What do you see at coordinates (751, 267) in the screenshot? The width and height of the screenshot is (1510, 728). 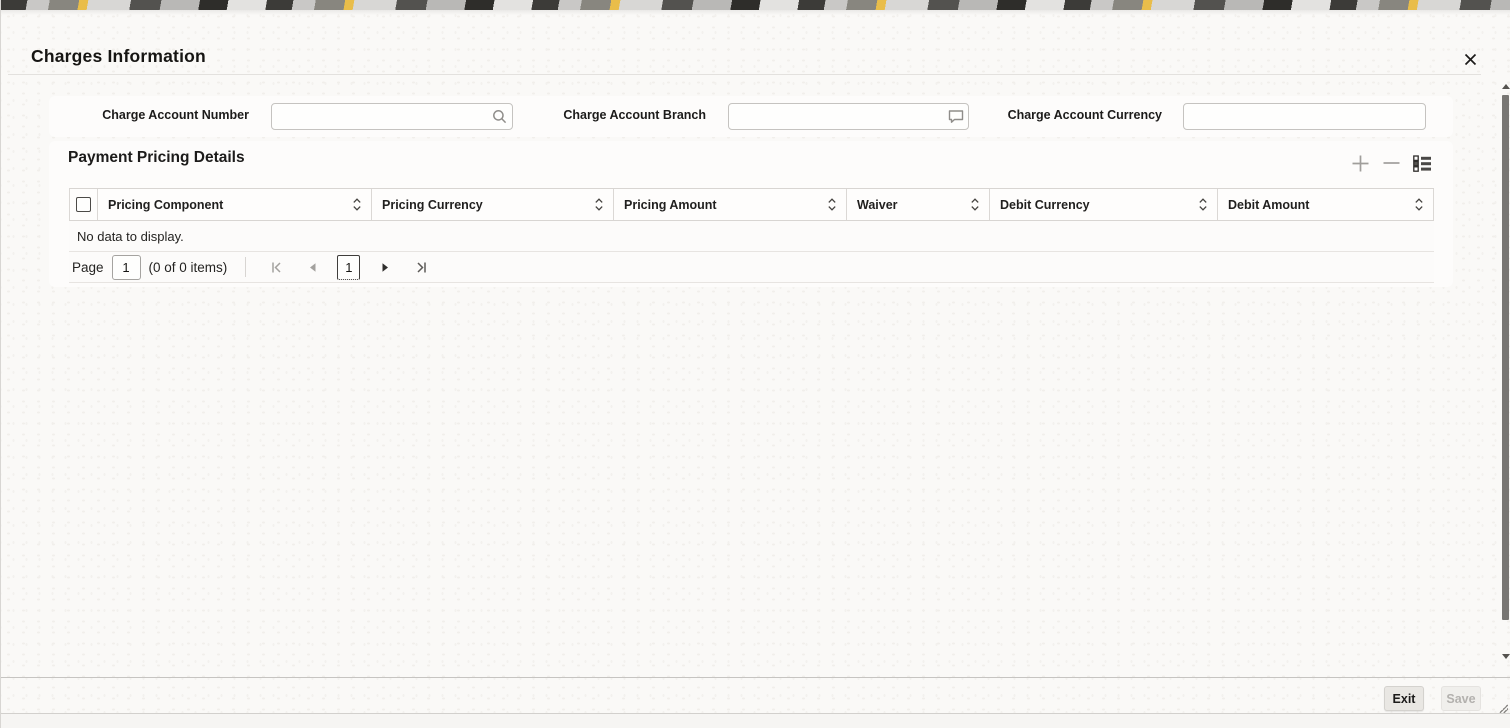 I see `pagination-bar: Page (0 of 0 items)` at bounding box center [751, 267].